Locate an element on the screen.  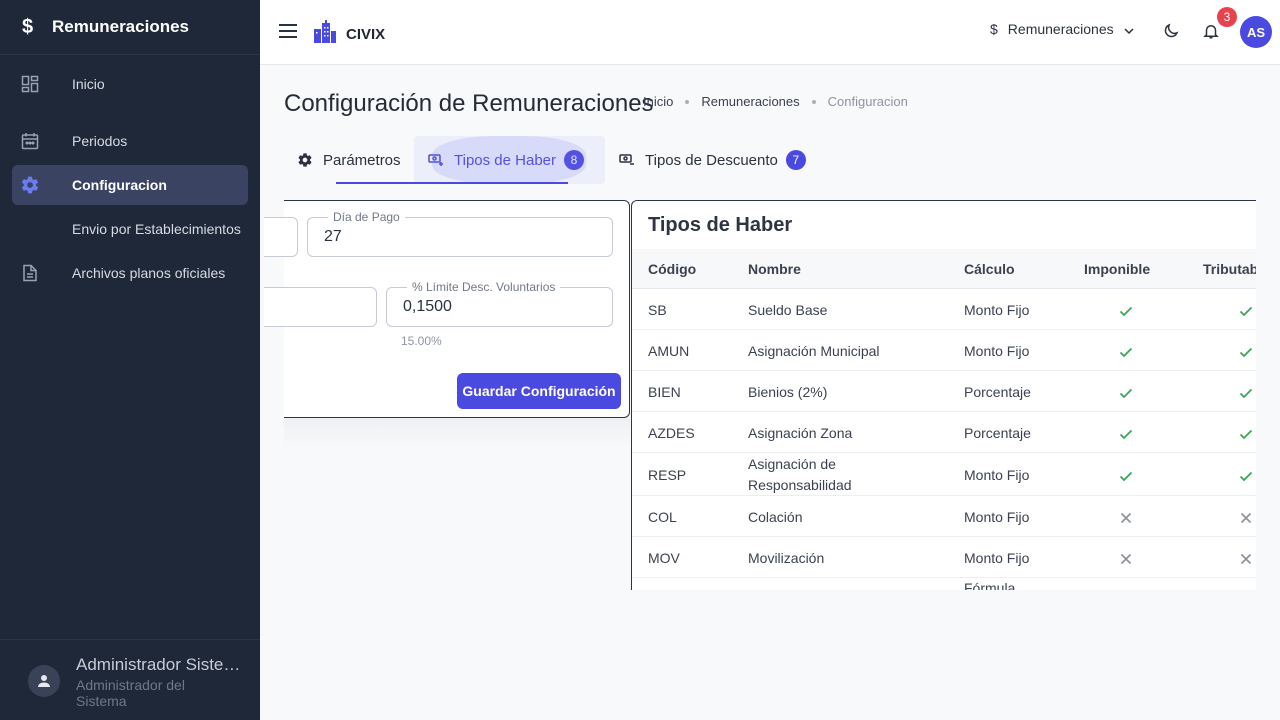
sidebar-item-envio-establecimientos: Envio por Establecimientos is located at coordinates (130, 229).